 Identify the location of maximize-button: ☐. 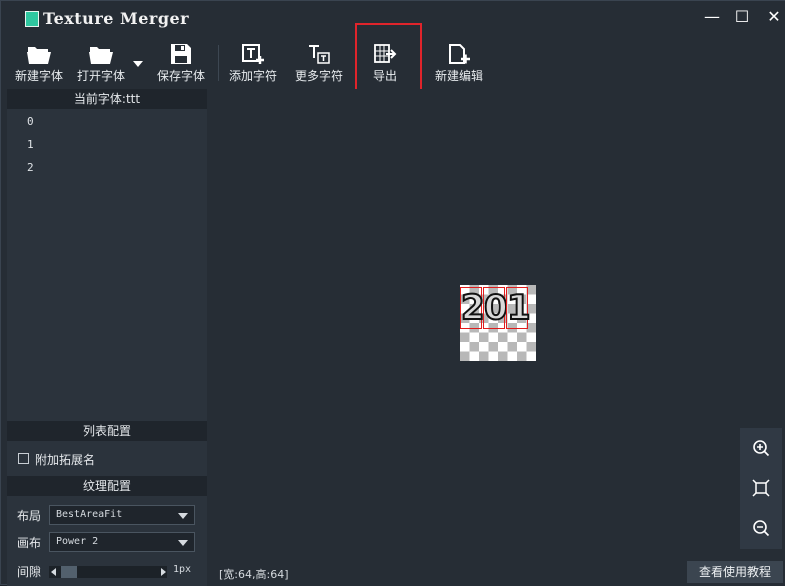
(742, 17).